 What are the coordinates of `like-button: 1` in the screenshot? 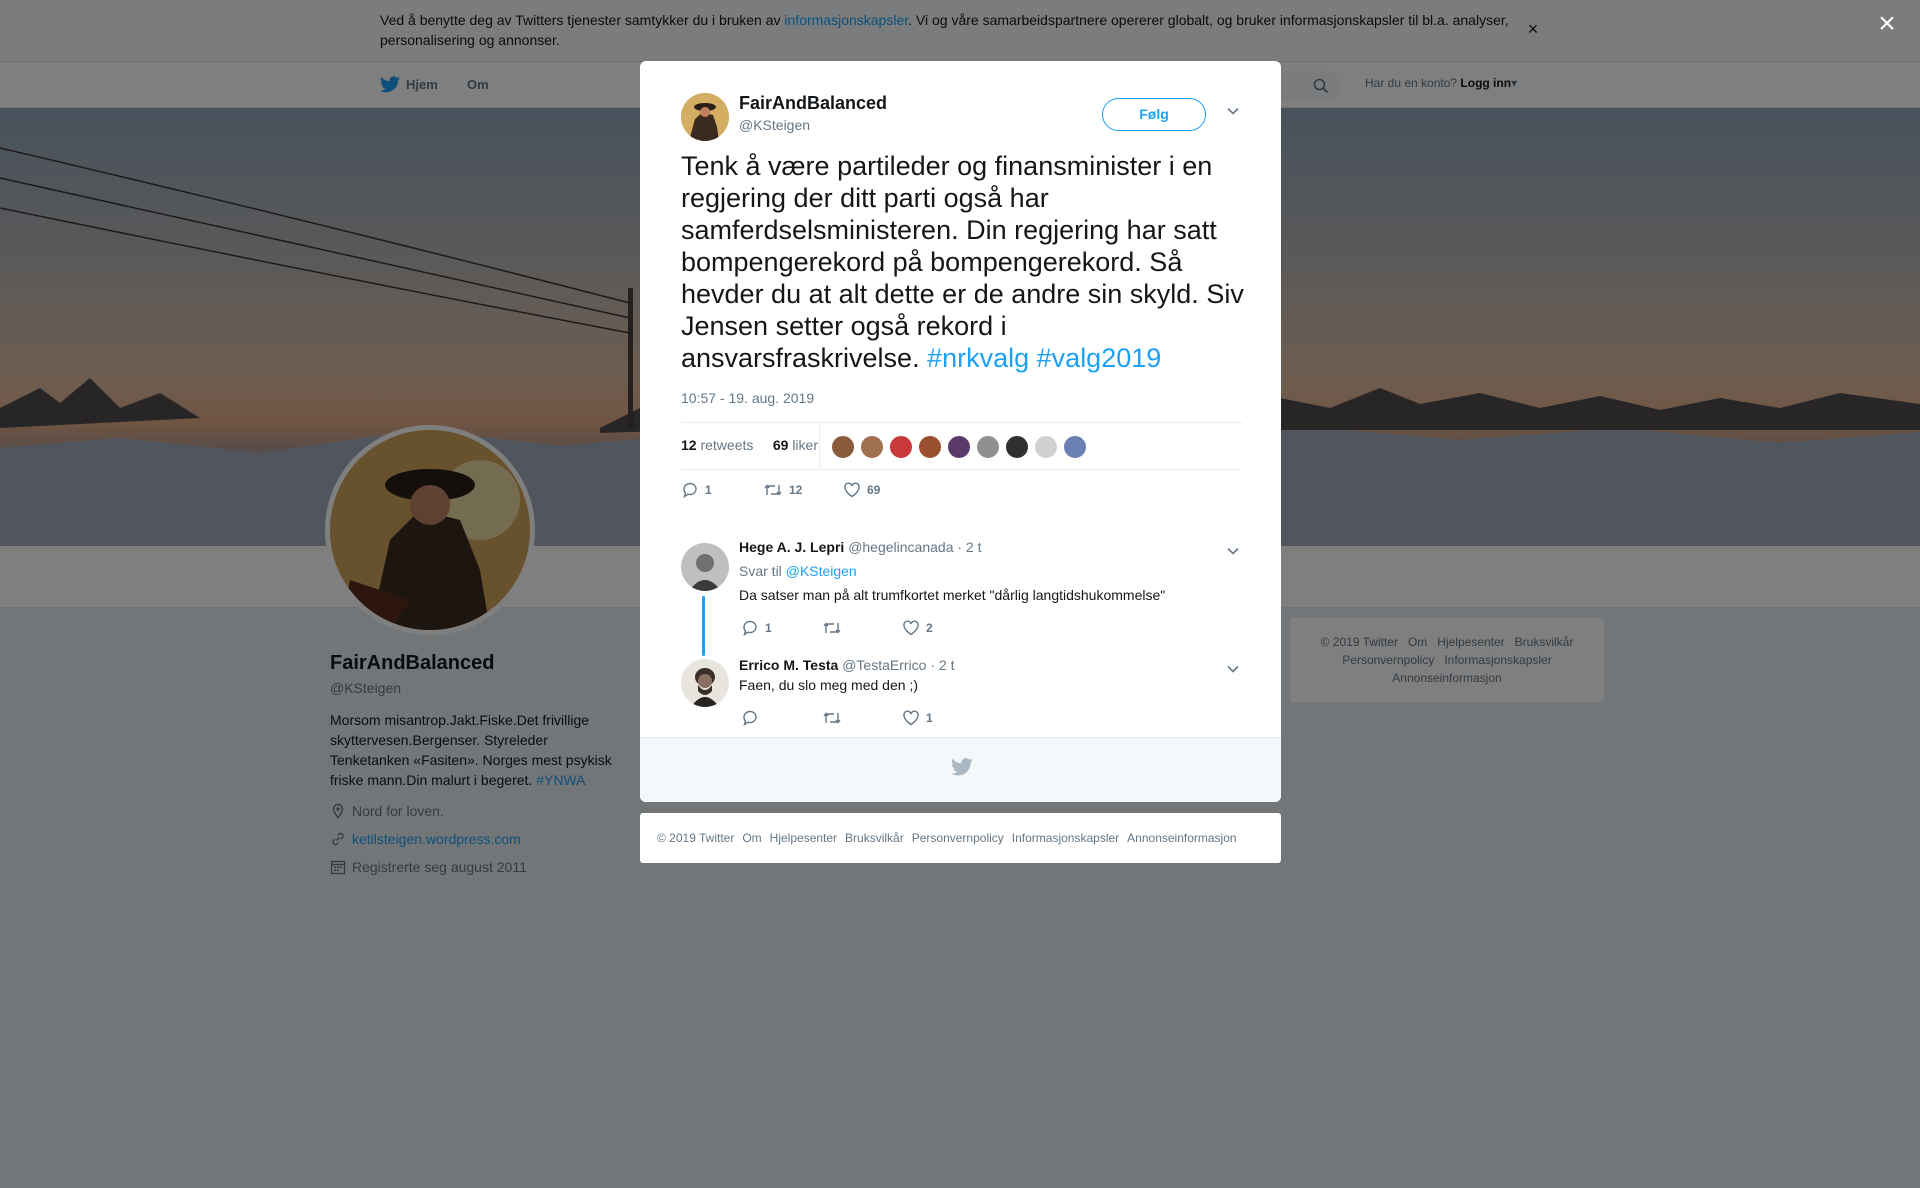 It's located at (917, 718).